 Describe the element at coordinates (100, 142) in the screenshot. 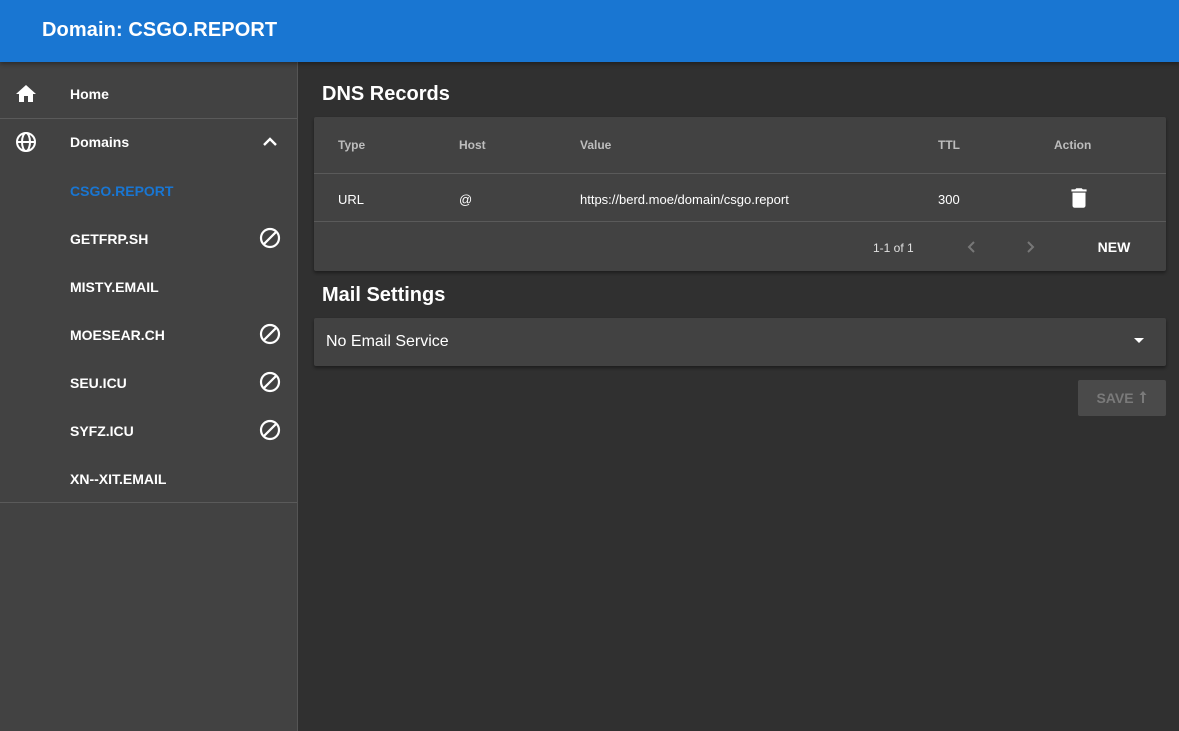

I see `sidebar-item-label: Domains` at that location.